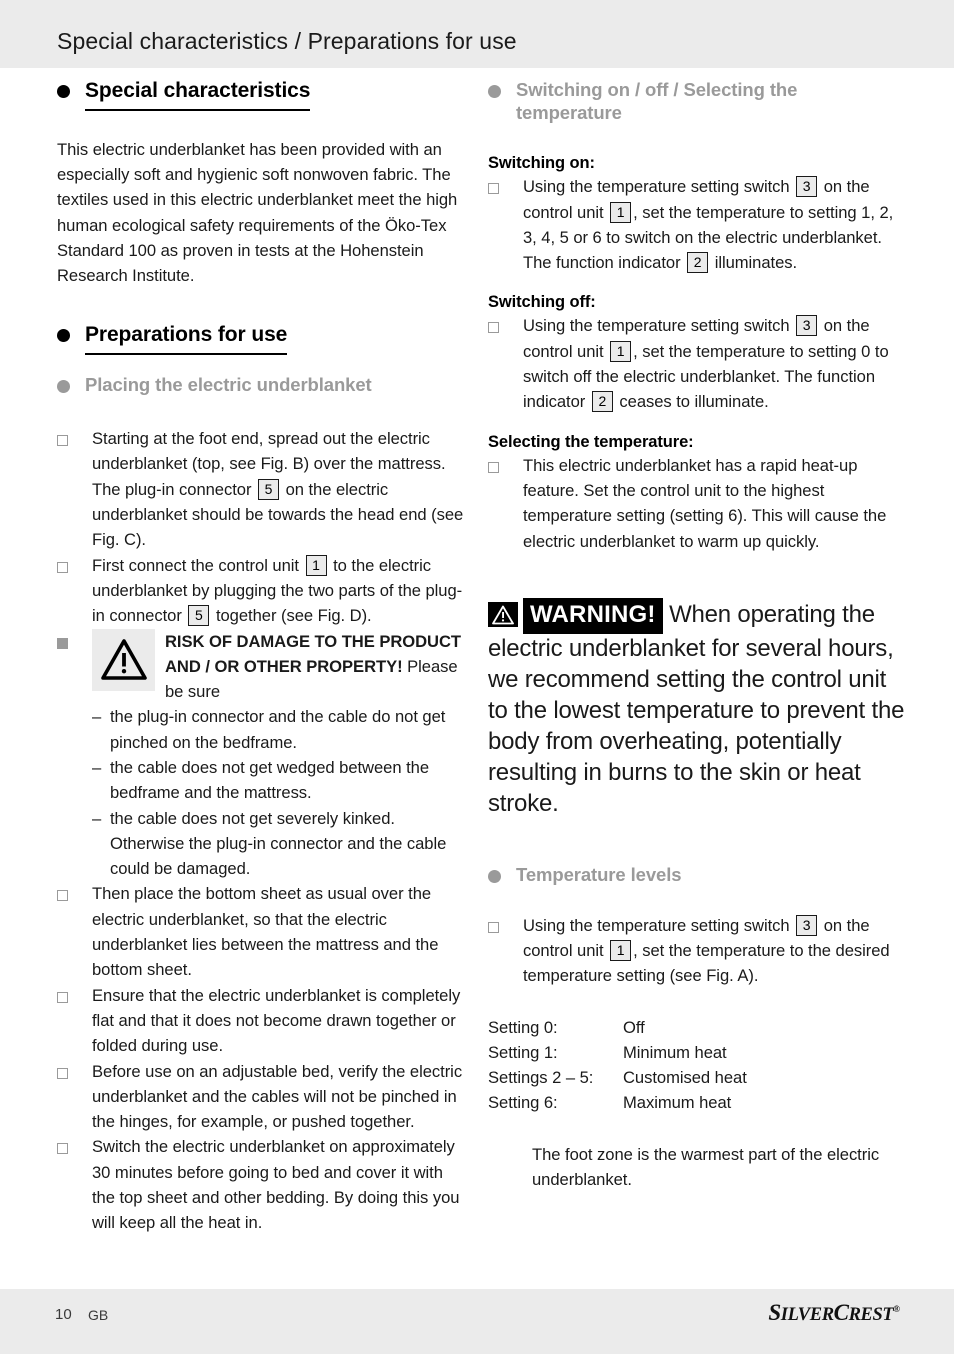 This screenshot has height=1354, width=954. What do you see at coordinates (871, 1315) in the screenshot?
I see `logo-rest: REST` at bounding box center [871, 1315].